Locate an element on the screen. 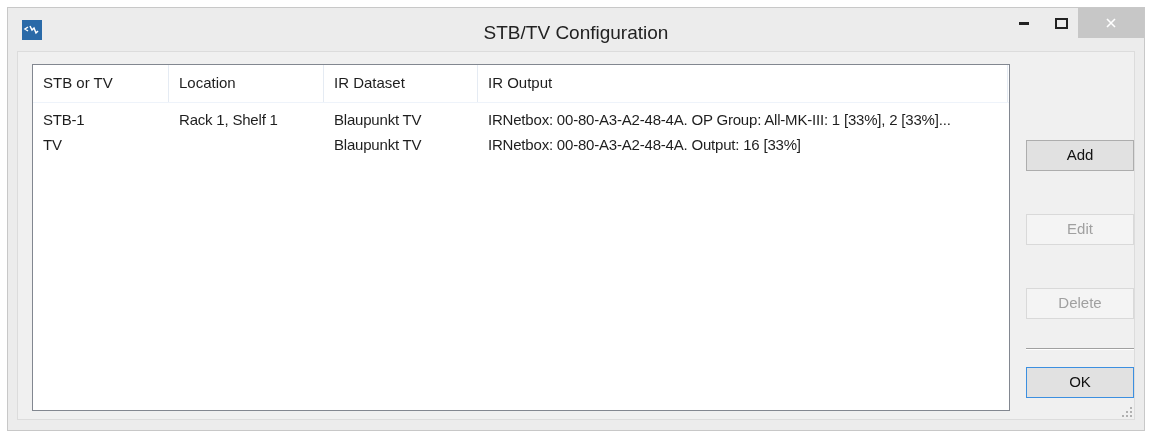 This screenshot has width=1151, height=431. window-title: STB/TV Configuration is located at coordinates (576, 33).